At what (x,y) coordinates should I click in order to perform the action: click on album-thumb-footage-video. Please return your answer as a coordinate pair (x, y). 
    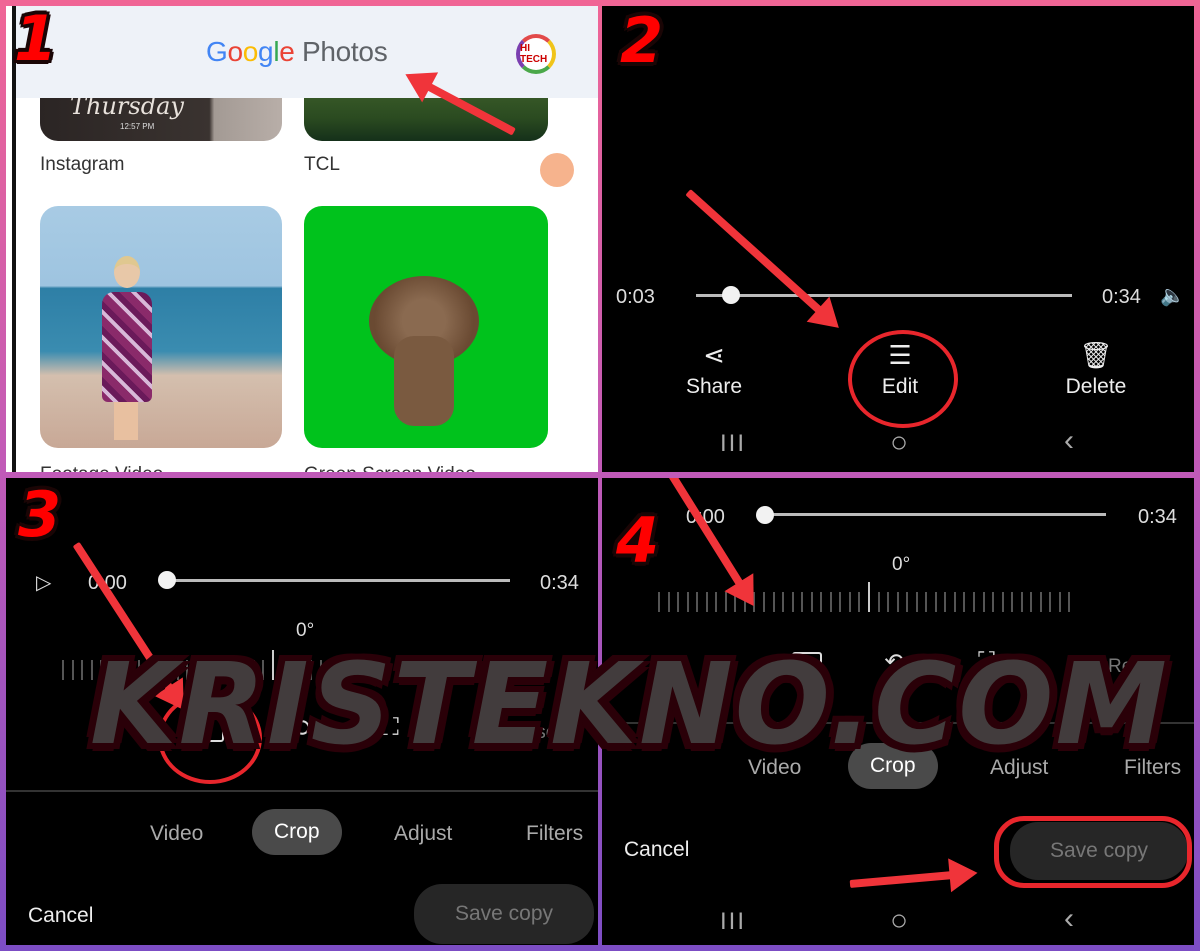
    Looking at the image, I should click on (161, 327).